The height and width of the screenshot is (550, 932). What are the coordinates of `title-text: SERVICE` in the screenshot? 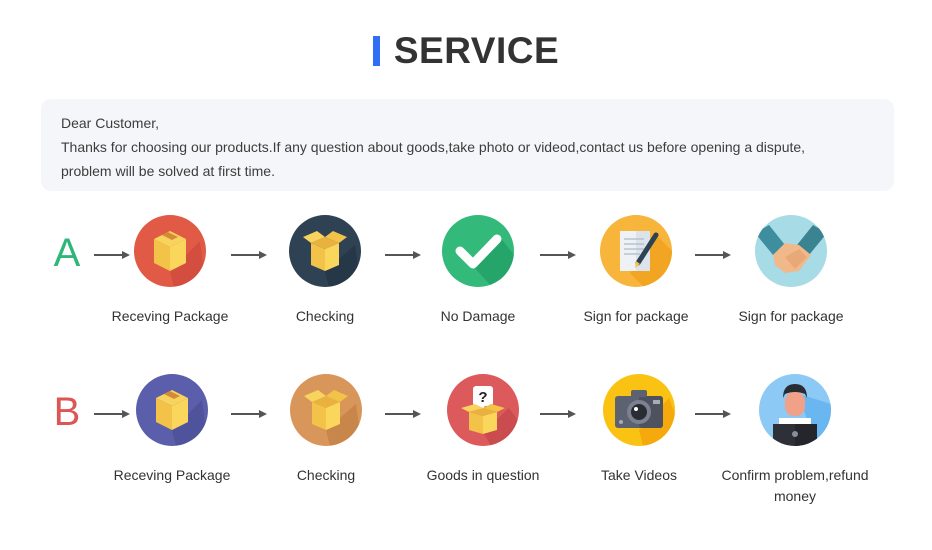 It's located at (476, 50).